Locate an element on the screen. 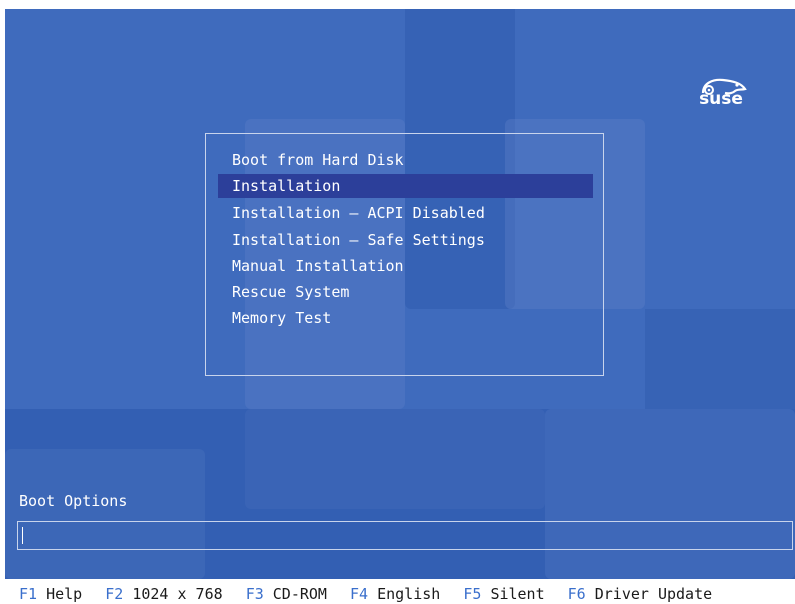 This screenshot has width=795, height=604. menu-item-manual-installation: Manual Installation is located at coordinates (405, 266).